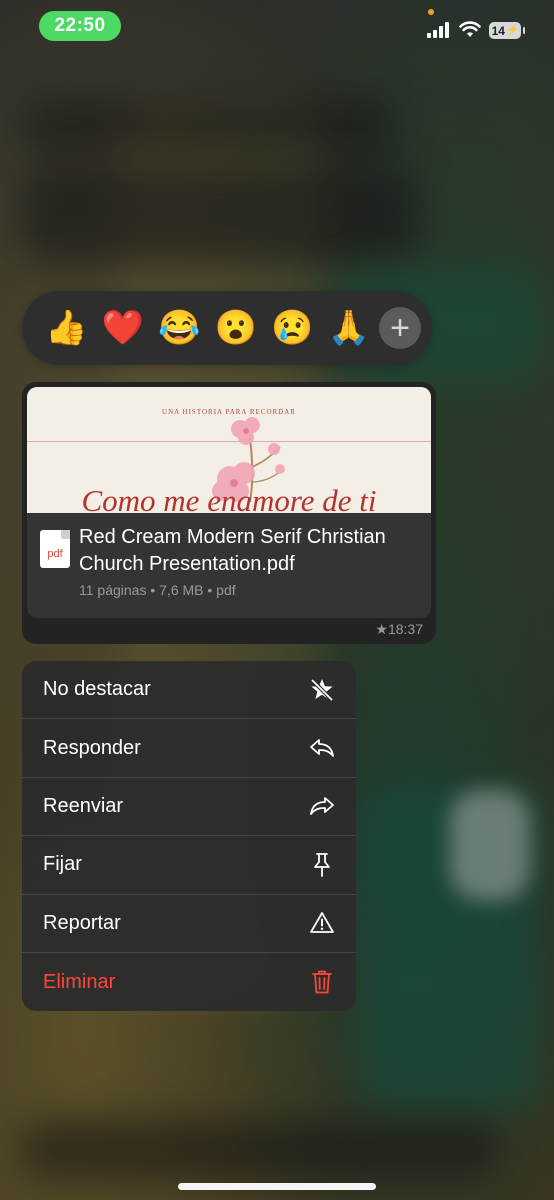  What do you see at coordinates (399, 629) in the screenshot?
I see `message-timestamp: ★18:37` at bounding box center [399, 629].